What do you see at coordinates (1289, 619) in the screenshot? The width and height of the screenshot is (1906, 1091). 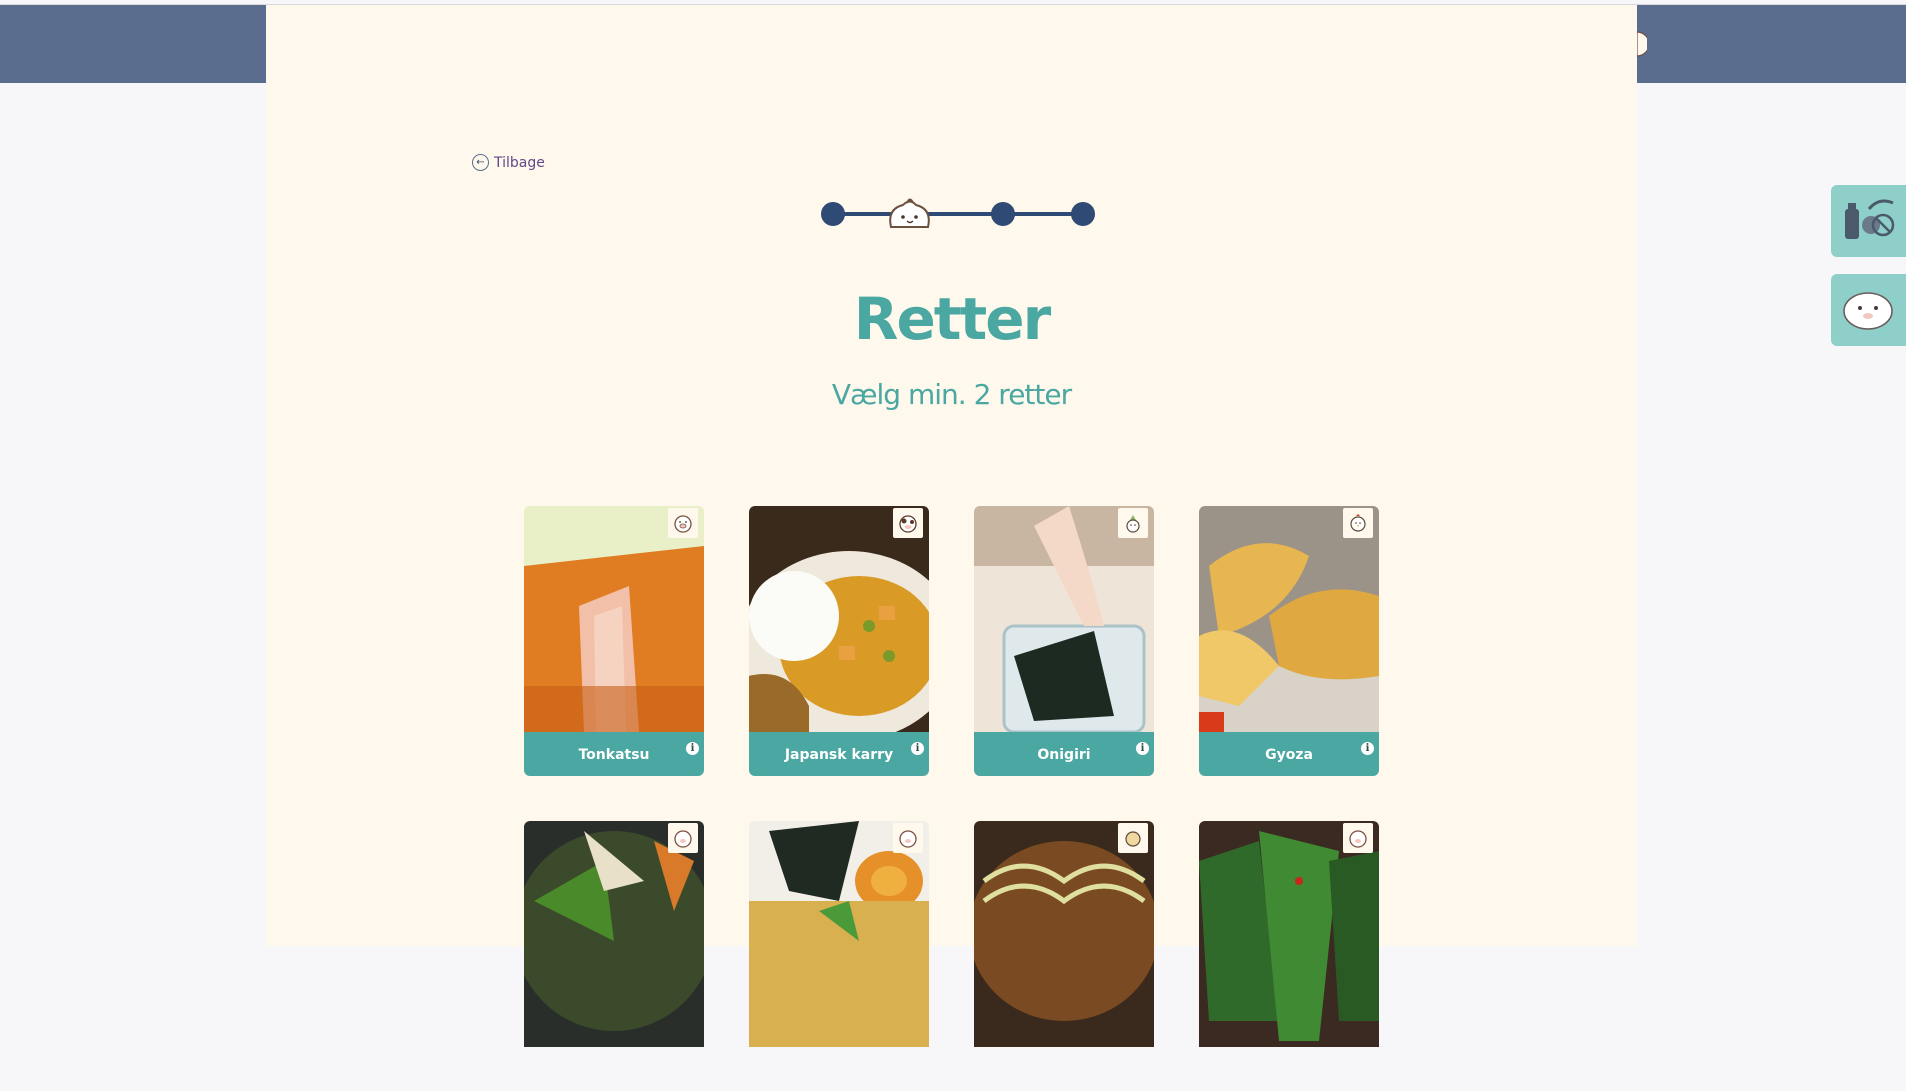 I see `gyoza-photo` at bounding box center [1289, 619].